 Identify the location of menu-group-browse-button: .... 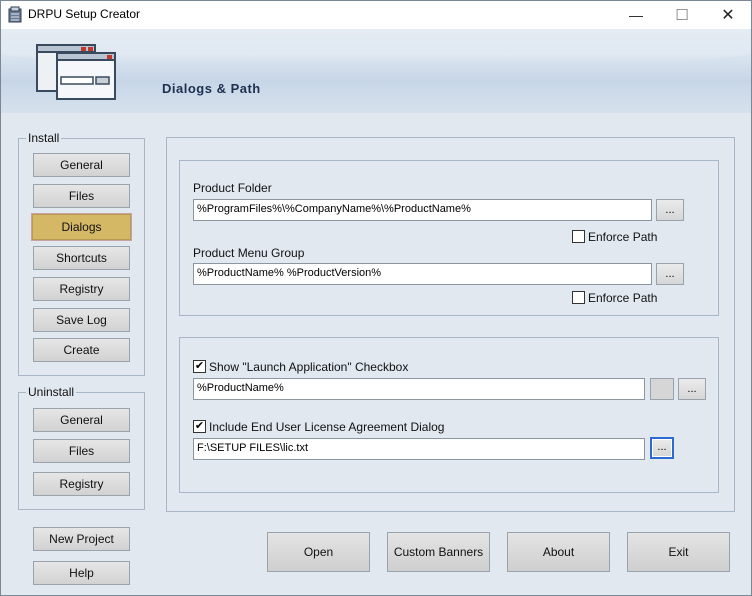
(670, 274).